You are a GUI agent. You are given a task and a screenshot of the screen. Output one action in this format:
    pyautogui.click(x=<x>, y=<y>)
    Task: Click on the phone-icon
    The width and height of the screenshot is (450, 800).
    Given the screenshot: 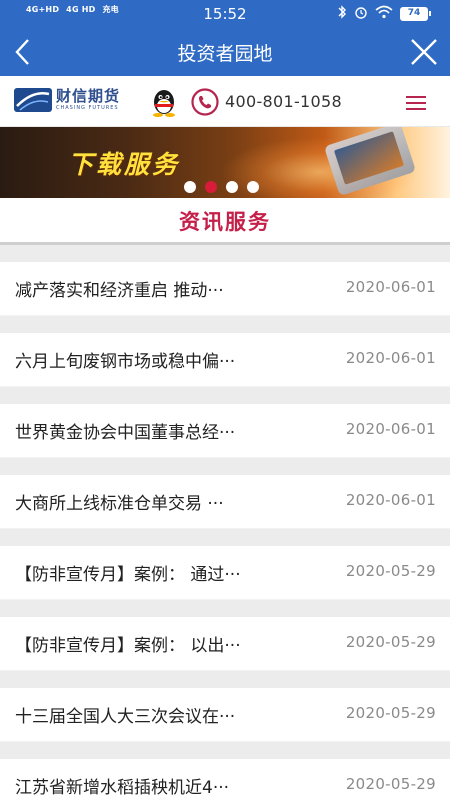 What is the action you would take?
    pyautogui.click(x=205, y=102)
    